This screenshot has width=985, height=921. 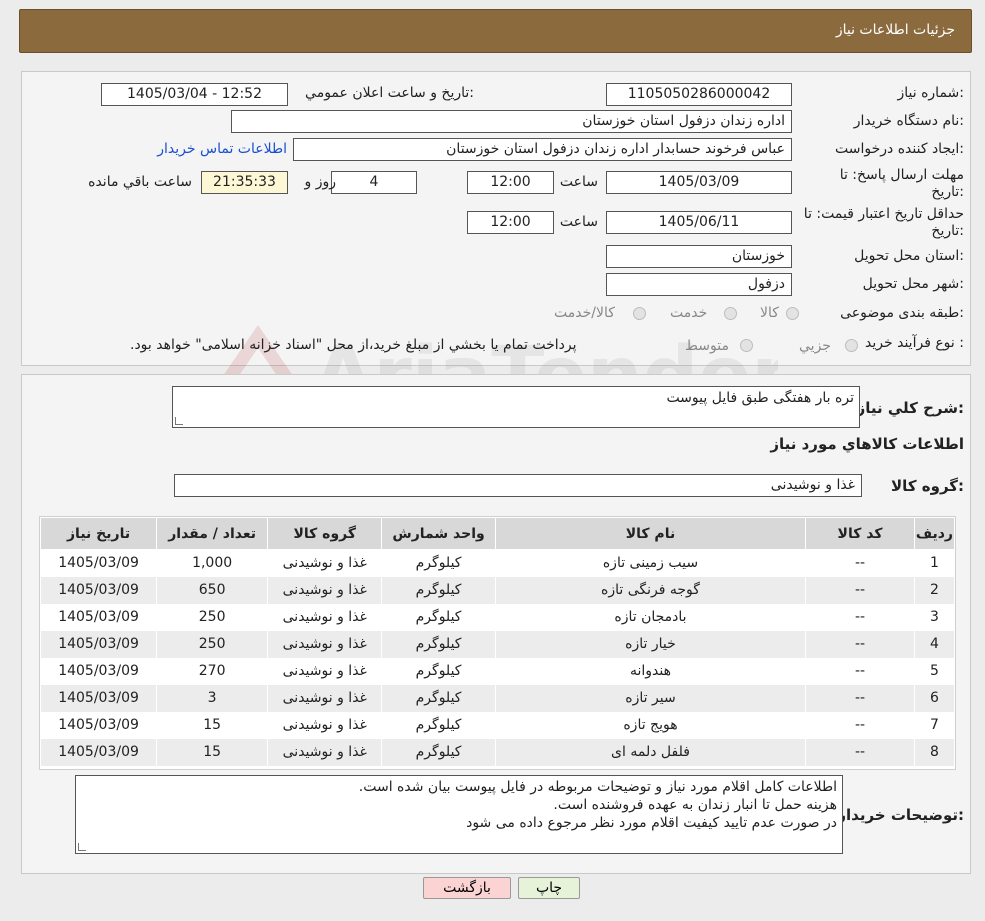 What do you see at coordinates (212, 671) in the screenshot?
I see `cell-quantity: 270` at bounding box center [212, 671].